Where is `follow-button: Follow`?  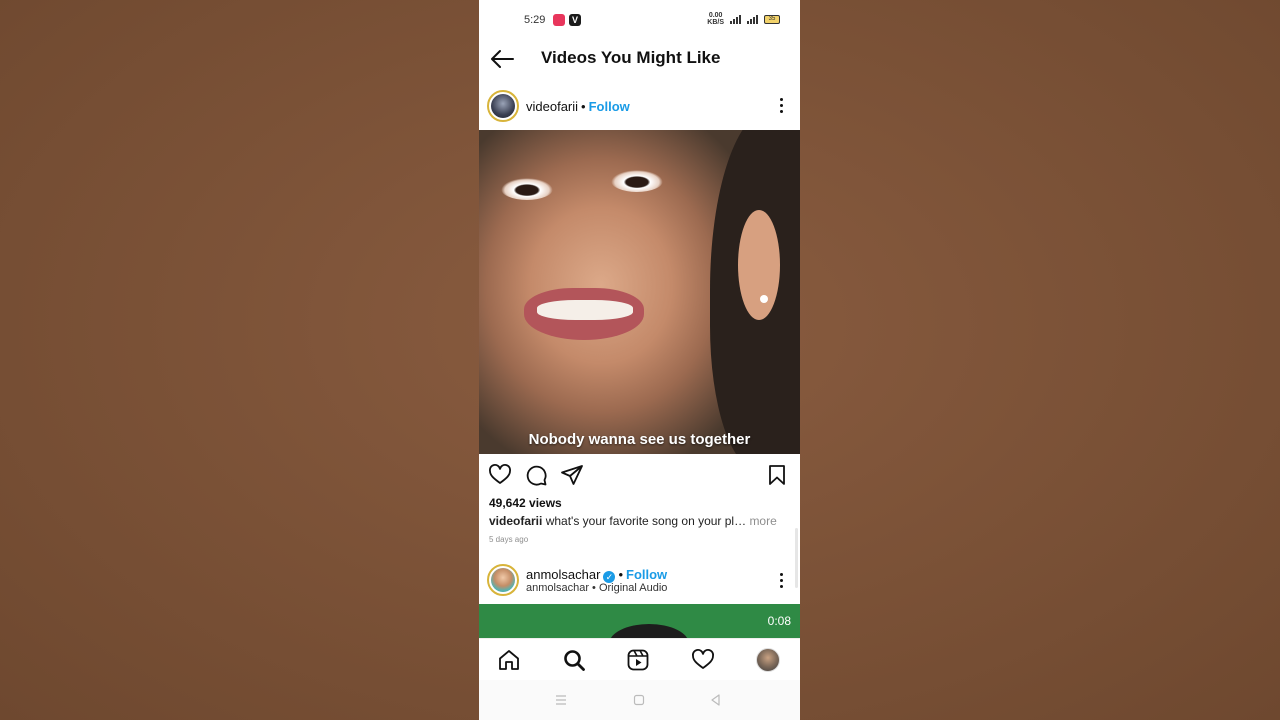 follow-button: Follow is located at coordinates (609, 106).